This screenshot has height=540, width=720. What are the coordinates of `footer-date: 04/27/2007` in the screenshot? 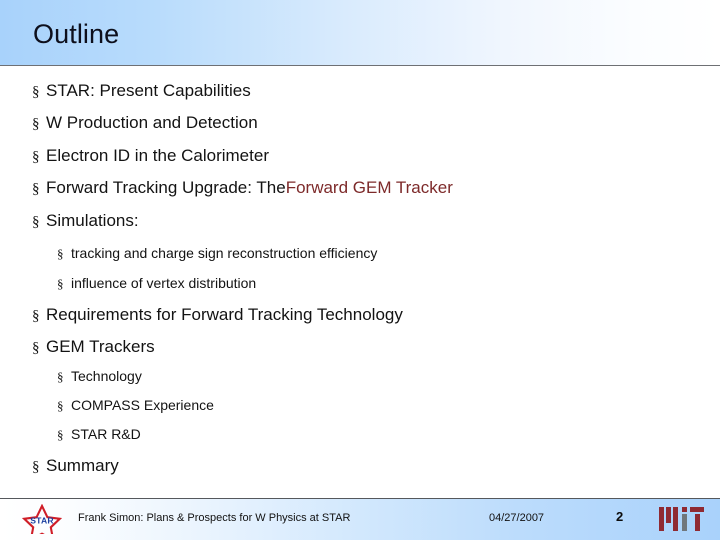 It's located at (517, 518).